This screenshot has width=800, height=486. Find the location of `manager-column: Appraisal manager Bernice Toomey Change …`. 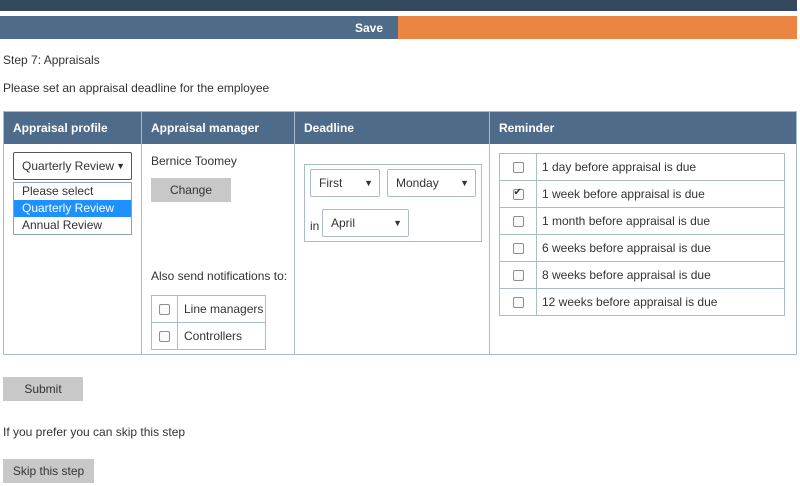

manager-column: Appraisal manager Bernice Toomey Change … is located at coordinates (218, 233).